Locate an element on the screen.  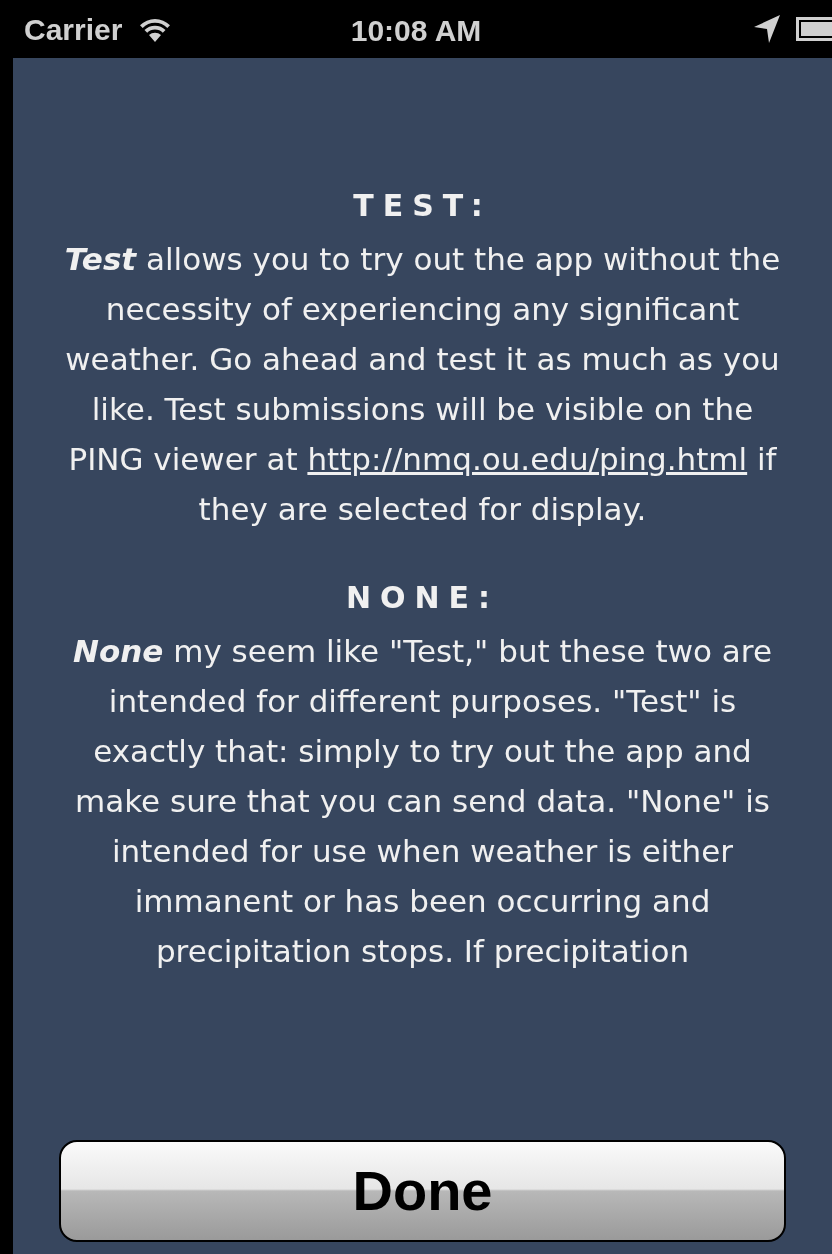
clock-time: 10:08 AM is located at coordinates (416, 31).